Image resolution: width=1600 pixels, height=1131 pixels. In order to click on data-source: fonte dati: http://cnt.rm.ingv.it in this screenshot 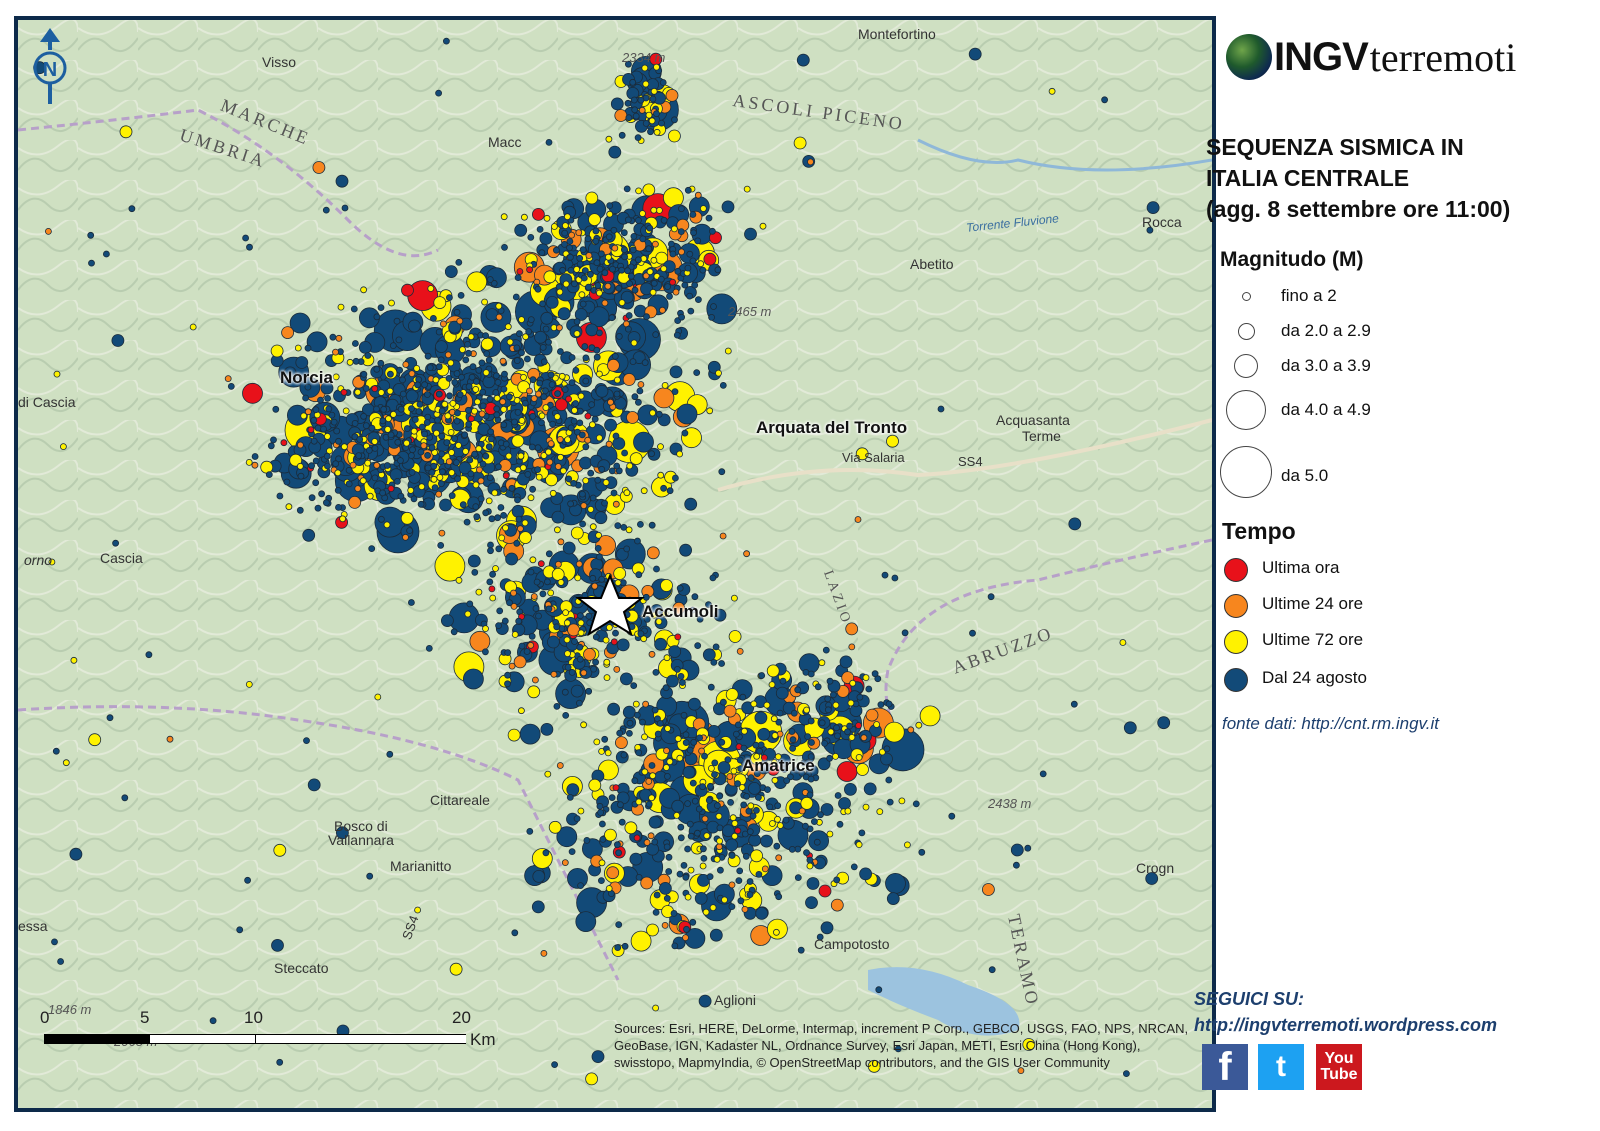, I will do `click(1330, 724)`.